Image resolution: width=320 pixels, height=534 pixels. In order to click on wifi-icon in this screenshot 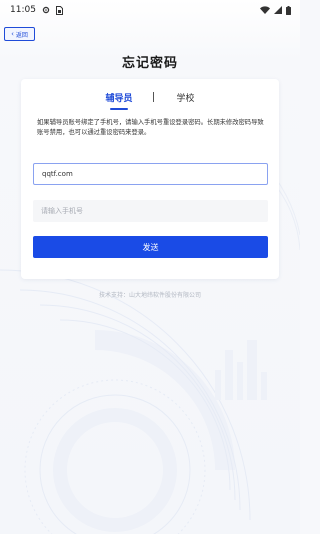, I will do `click(265, 10)`.